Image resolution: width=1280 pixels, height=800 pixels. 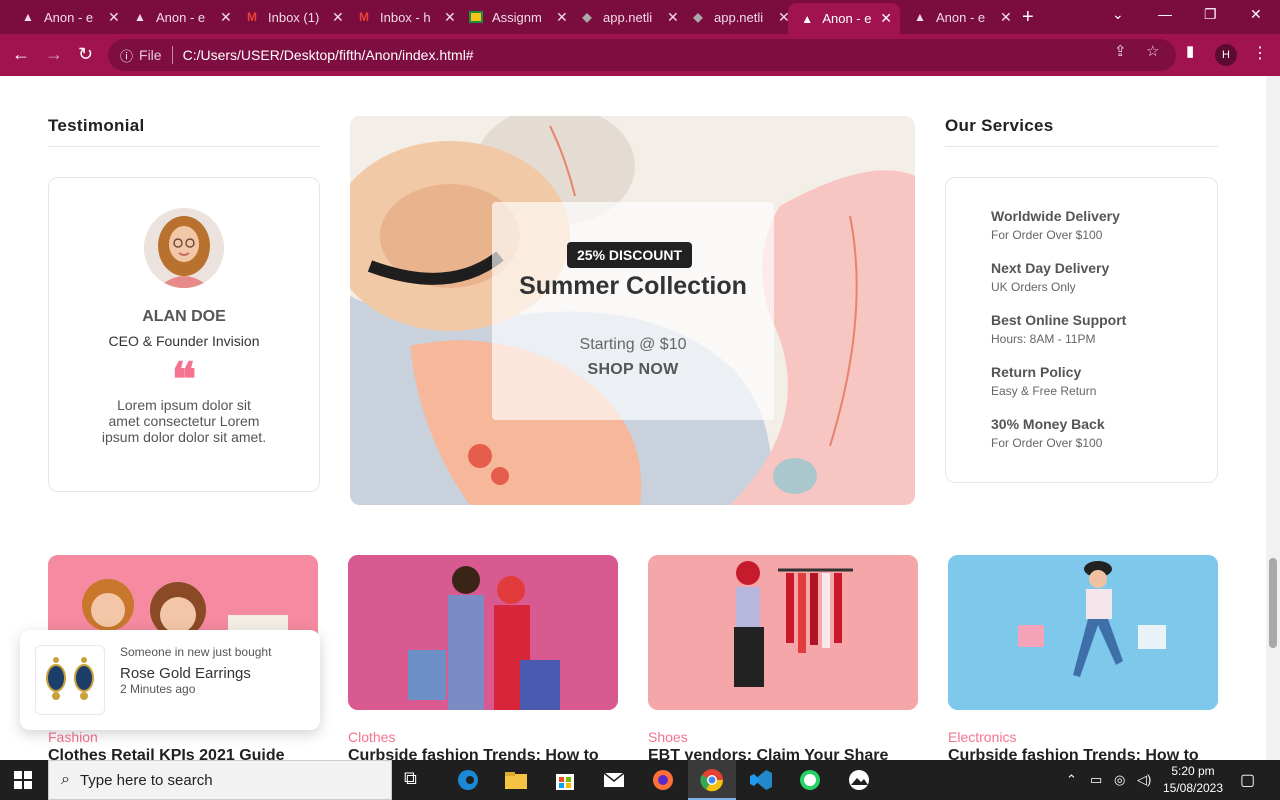 What do you see at coordinates (960, 17) in the screenshot?
I see `tab-anon-3: ▲ Anon - e ✕` at bounding box center [960, 17].